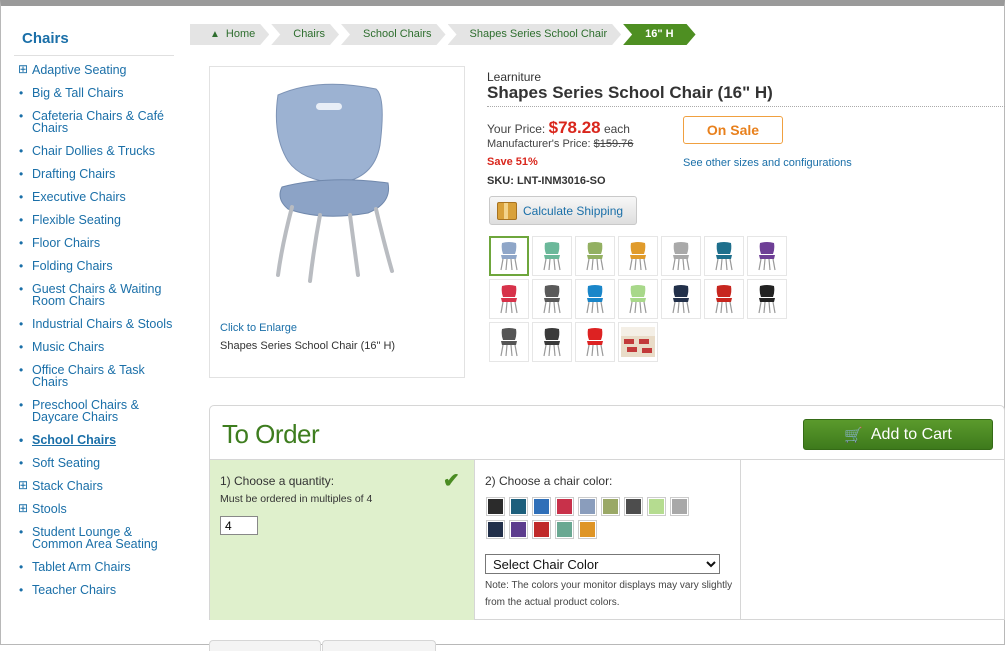 The width and height of the screenshot is (1007, 651). Describe the element at coordinates (733, 130) in the screenshot. I see `on-sale-badge: On Sale` at that location.